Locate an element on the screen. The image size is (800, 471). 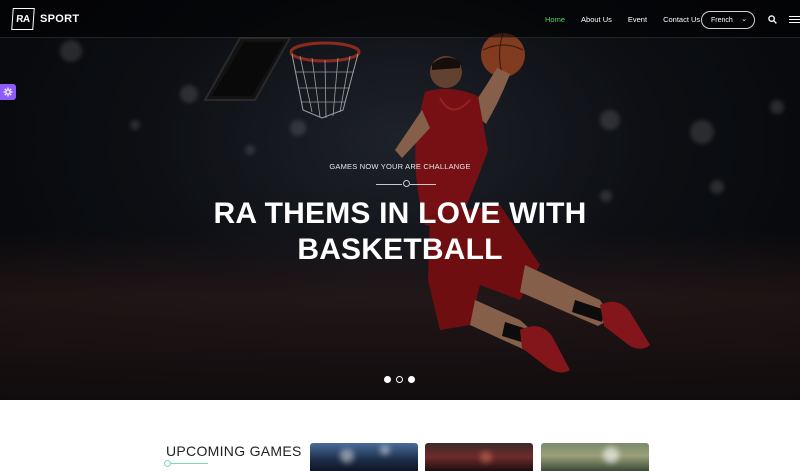
hero-headline-line2: BASKETBALL is located at coordinates (400, 249).